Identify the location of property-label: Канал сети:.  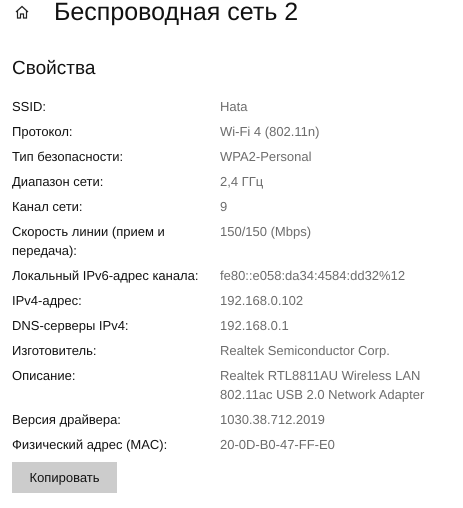
(48, 207).